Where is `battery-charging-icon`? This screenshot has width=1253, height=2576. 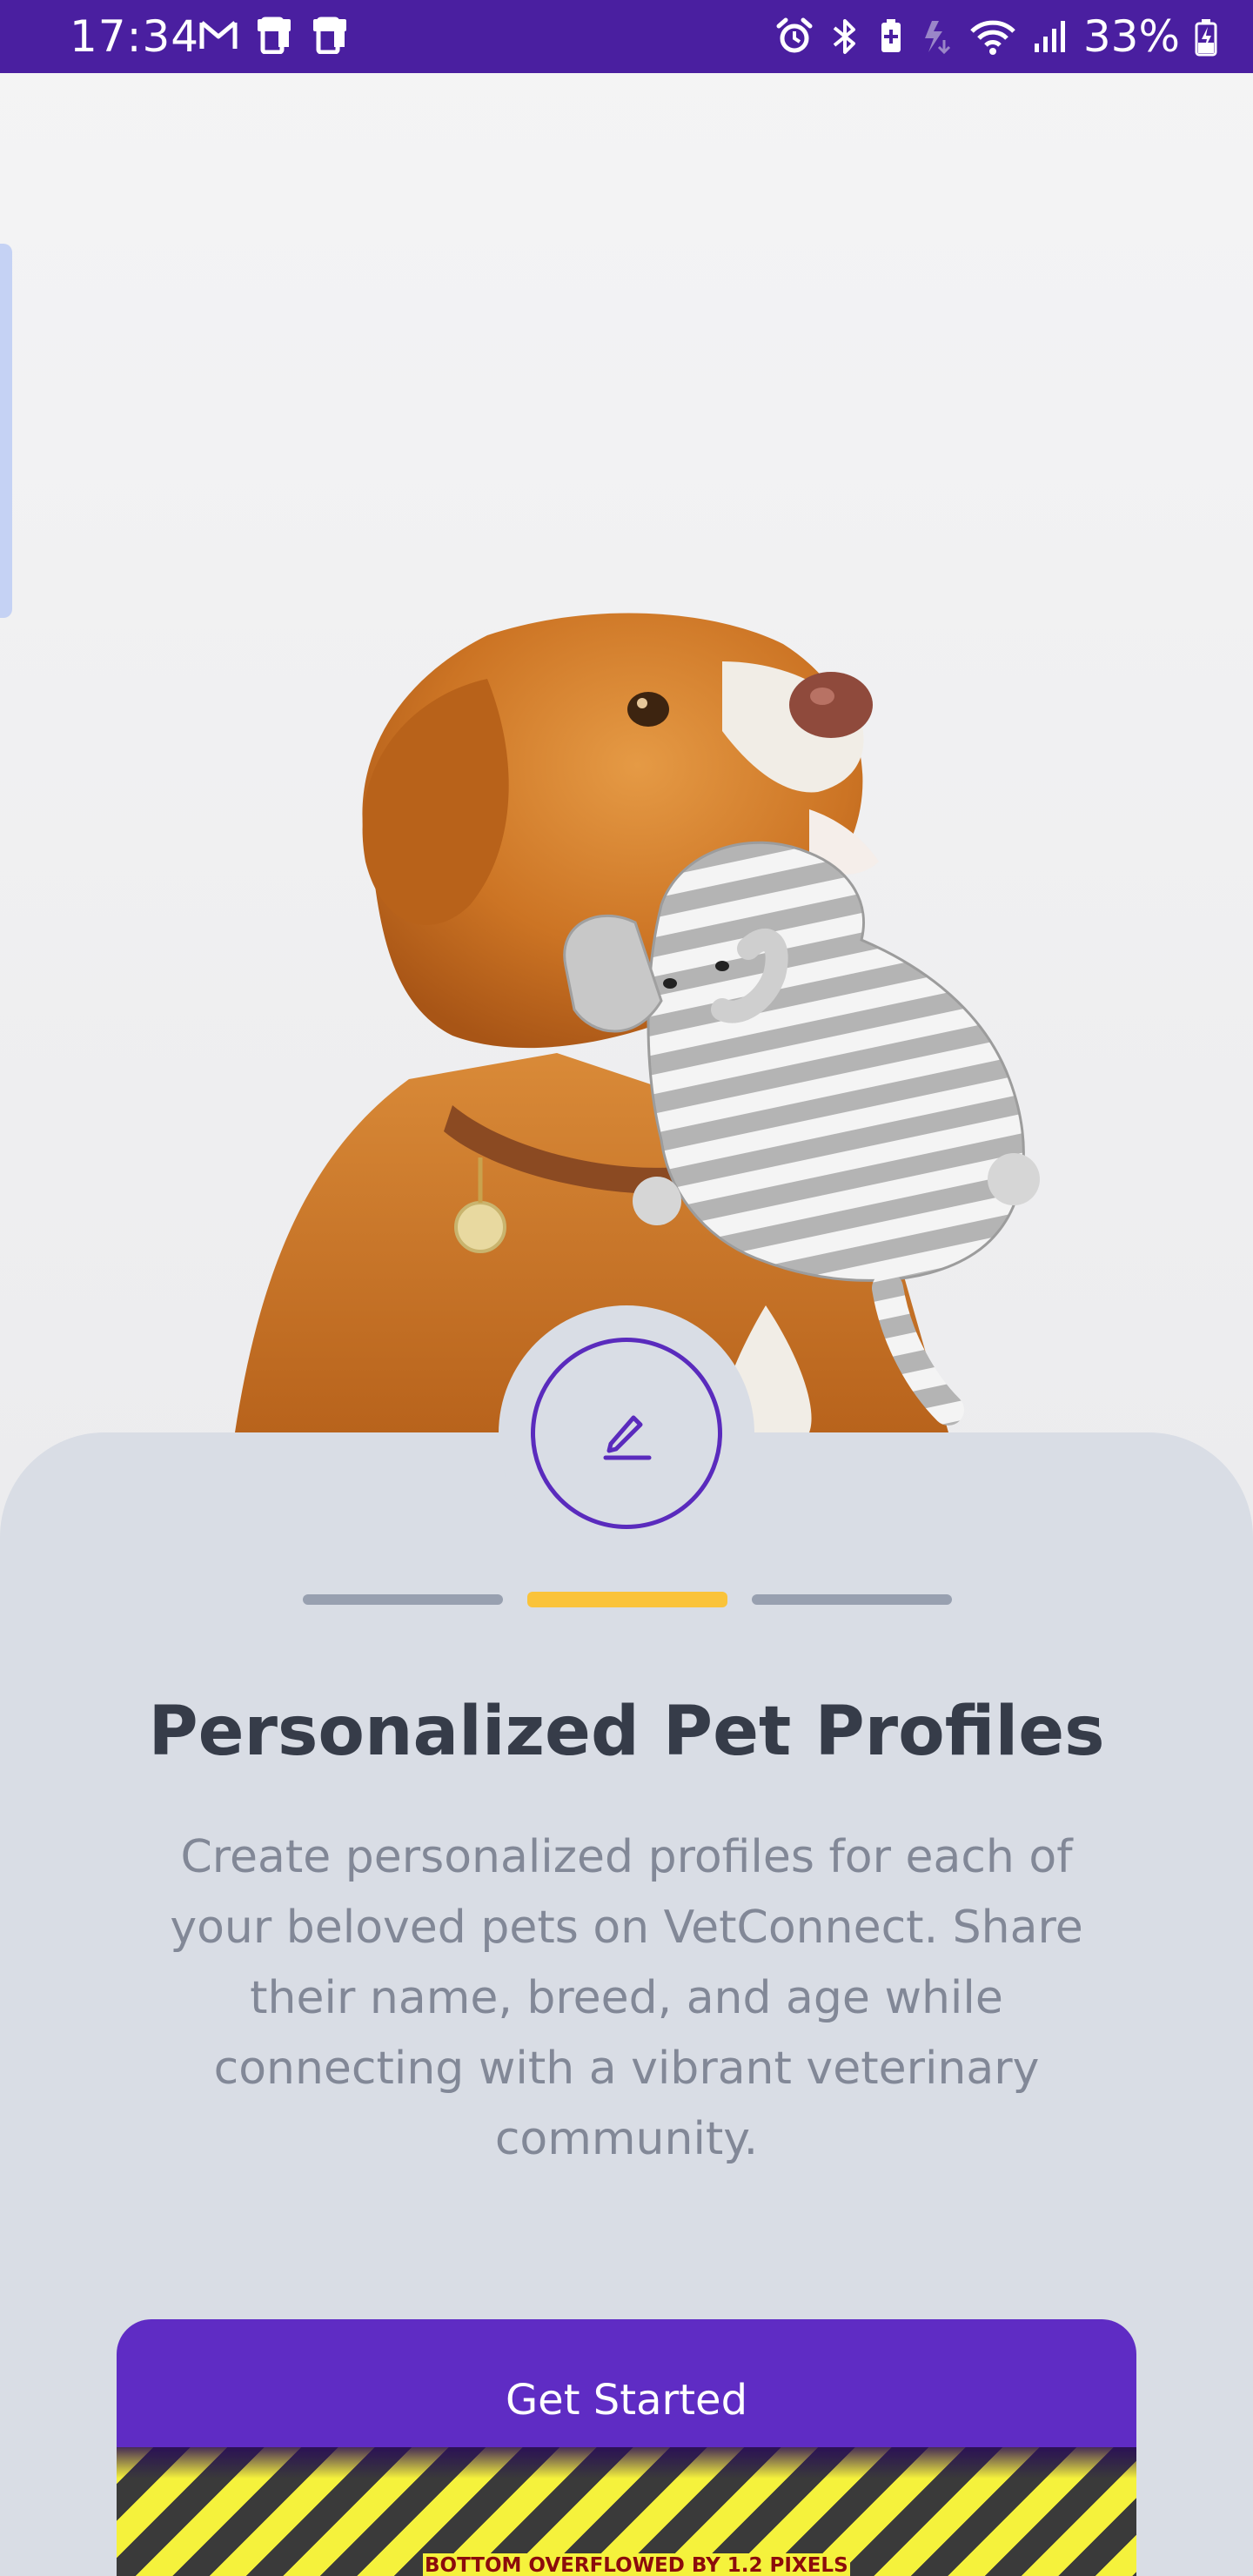 battery-charging-icon is located at coordinates (1206, 37).